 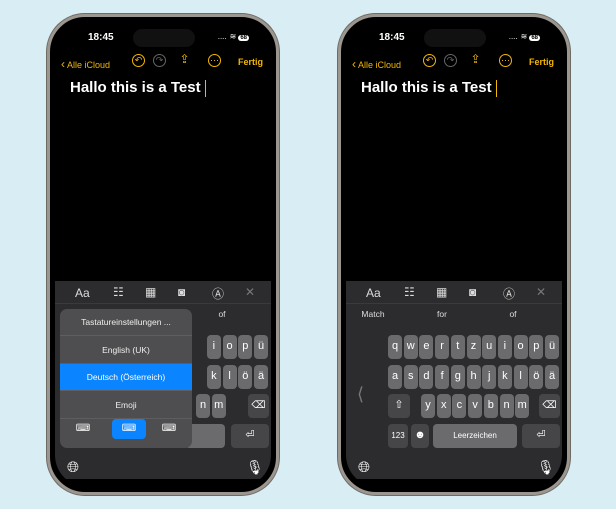 What do you see at coordinates (399, 406) in the screenshot?
I see `shift-key: ⇧` at bounding box center [399, 406].